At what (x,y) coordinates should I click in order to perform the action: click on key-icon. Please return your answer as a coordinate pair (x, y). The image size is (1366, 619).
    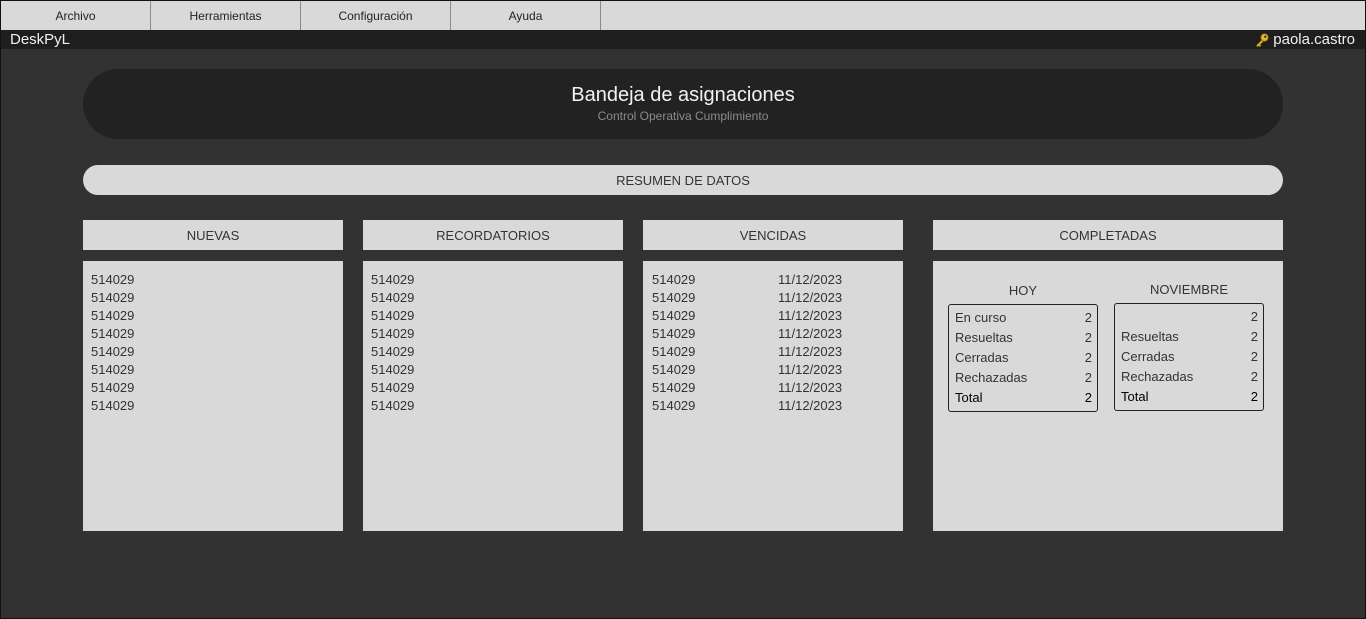
    Looking at the image, I should click on (1262, 40).